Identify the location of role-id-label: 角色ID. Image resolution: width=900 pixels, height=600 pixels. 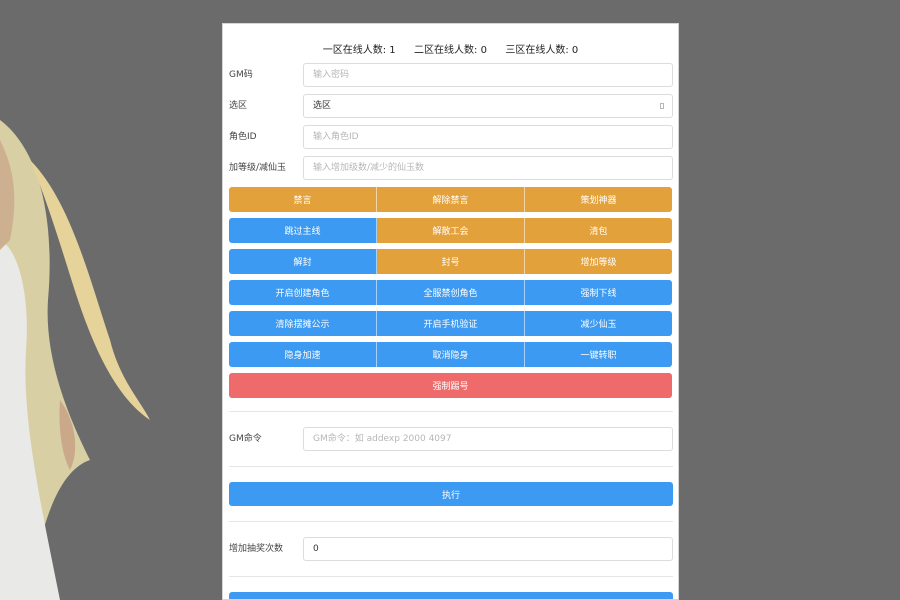
(243, 137).